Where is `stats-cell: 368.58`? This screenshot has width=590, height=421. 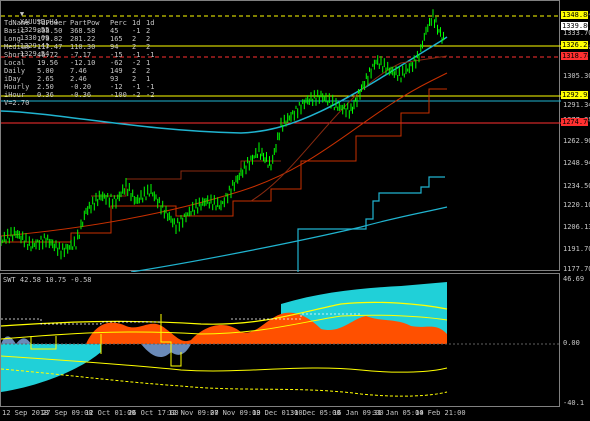
stats-cell: 368.58 is located at coordinates (83, 31).